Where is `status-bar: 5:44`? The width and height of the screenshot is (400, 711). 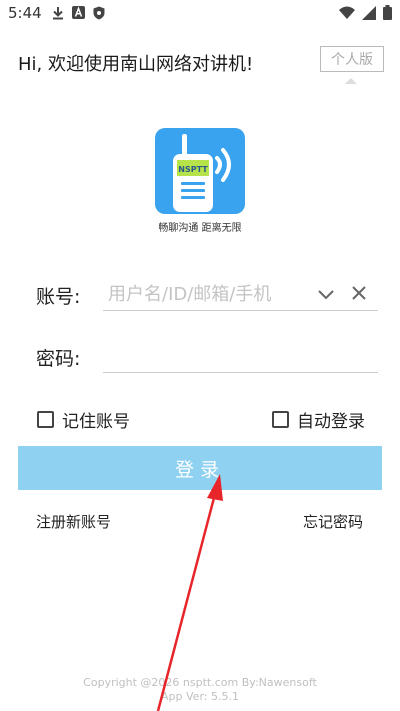 status-bar: 5:44 is located at coordinates (200, 13).